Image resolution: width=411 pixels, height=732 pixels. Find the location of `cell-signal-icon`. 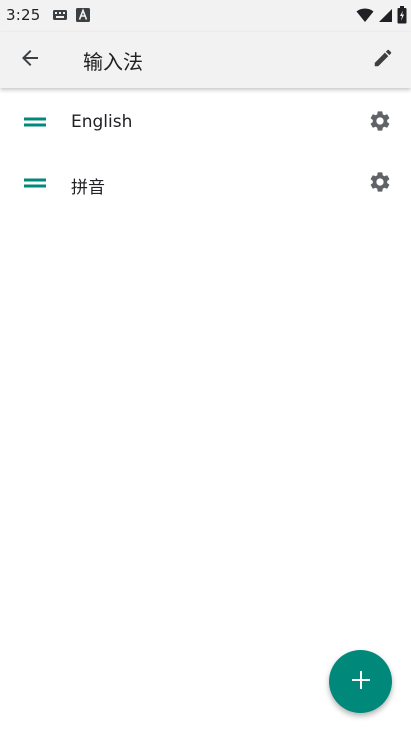

cell-signal-icon is located at coordinates (385, 17).